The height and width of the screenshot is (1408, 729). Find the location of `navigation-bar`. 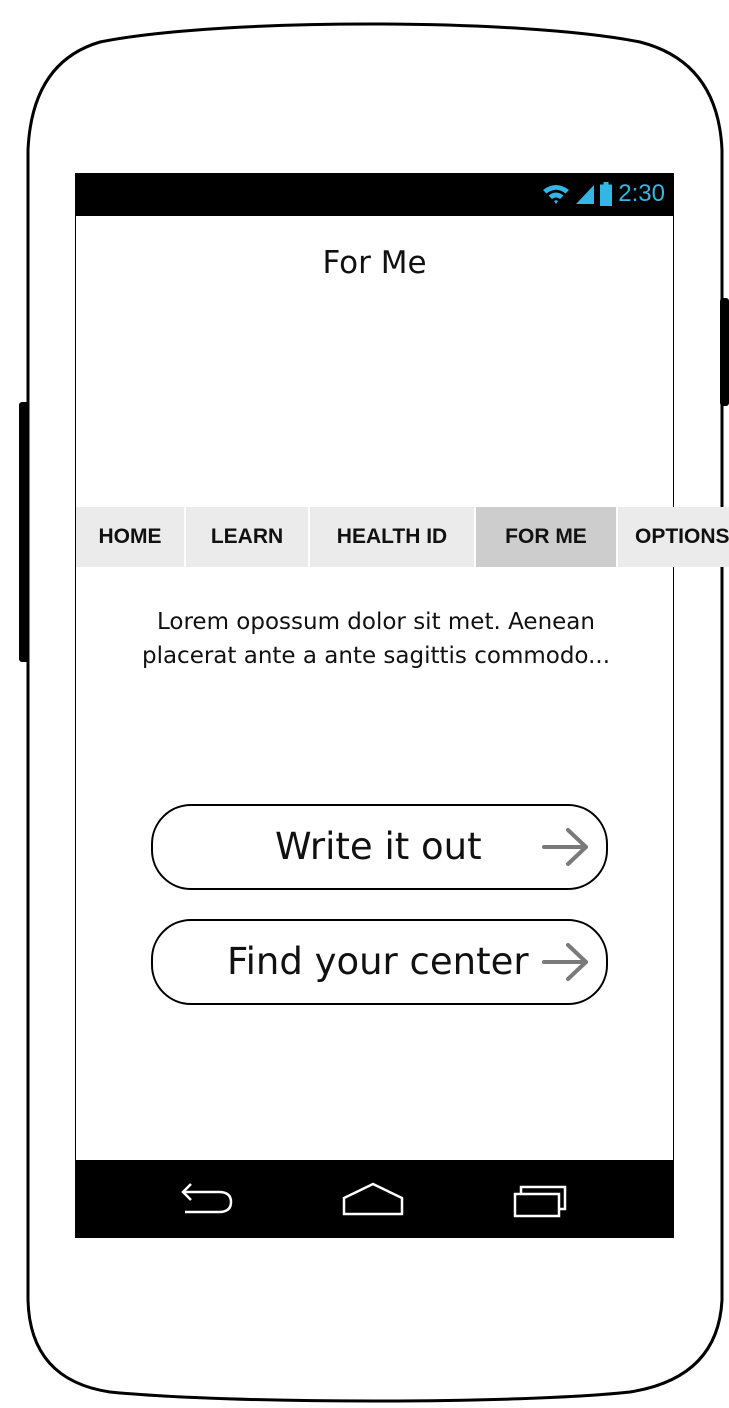

navigation-bar is located at coordinates (374, 1199).